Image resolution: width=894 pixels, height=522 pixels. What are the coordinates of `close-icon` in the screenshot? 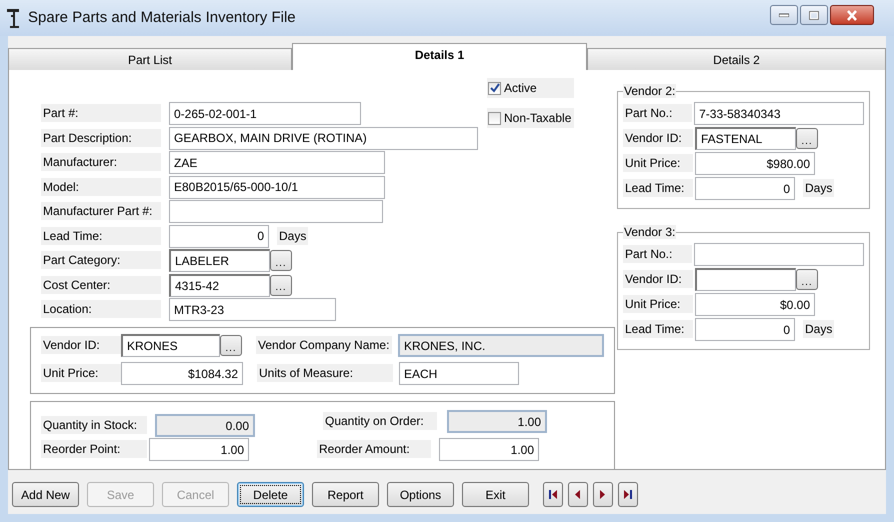 It's located at (852, 15).